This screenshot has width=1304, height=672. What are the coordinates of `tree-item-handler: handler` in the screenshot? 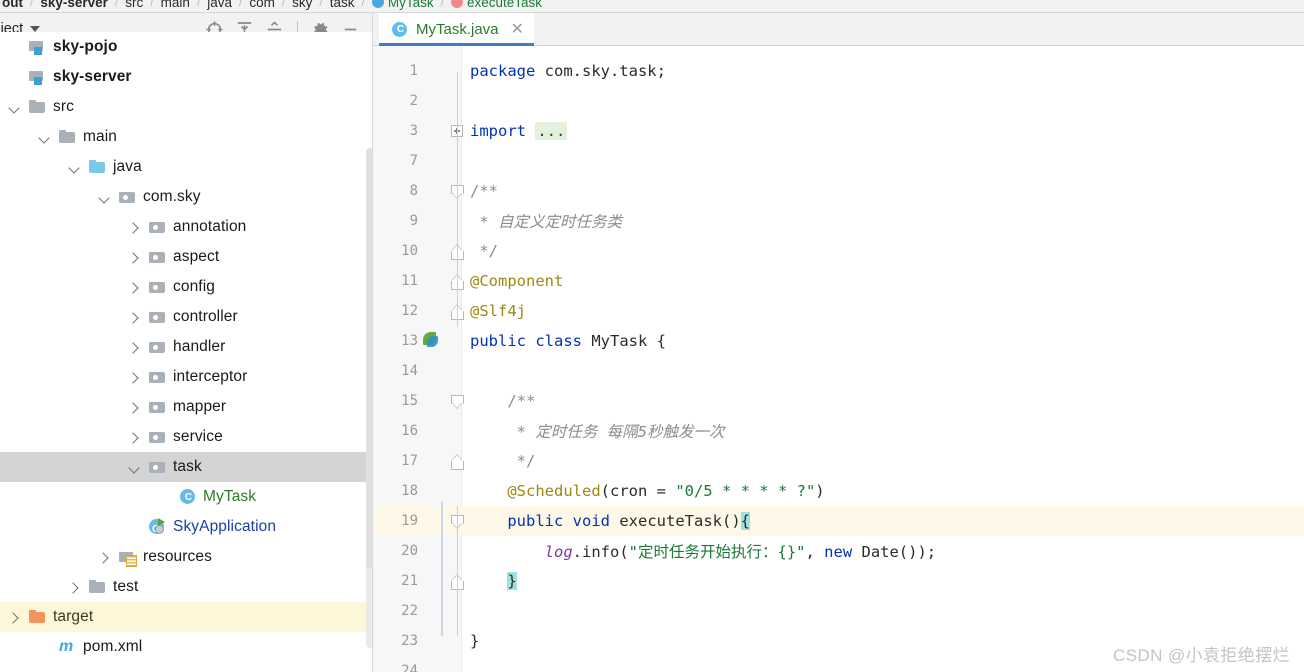 It's located at (186, 347).